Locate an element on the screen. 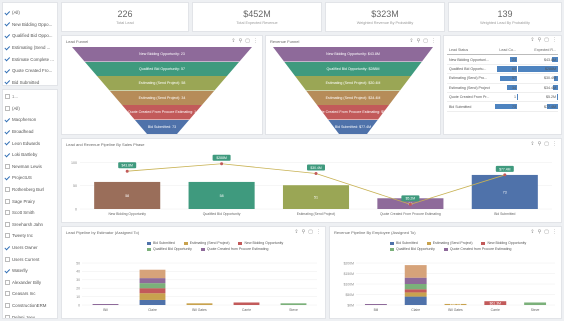 The width and height of the screenshot is (564, 321). filter-item: Users Current is located at coordinates (30, 259).